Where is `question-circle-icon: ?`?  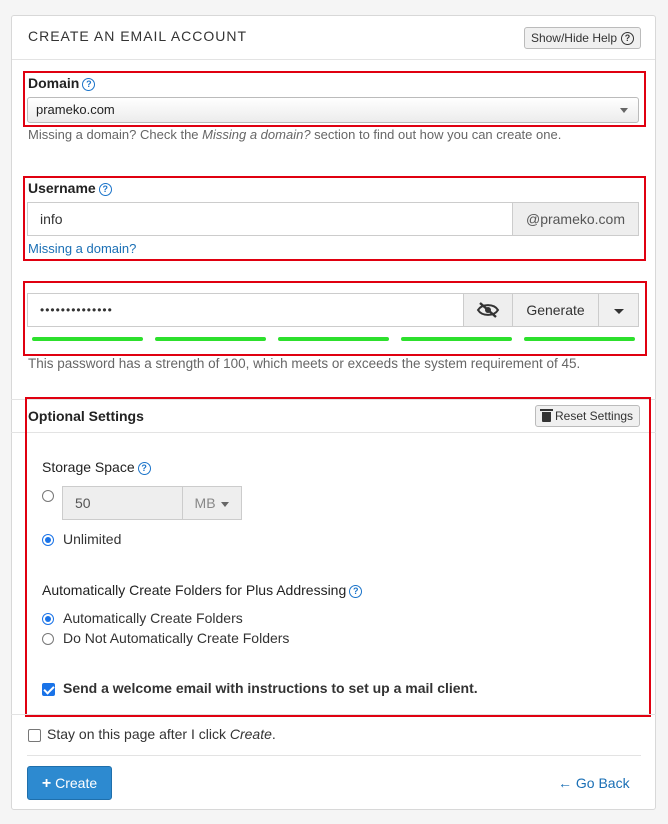 question-circle-icon: ? is located at coordinates (627, 38).